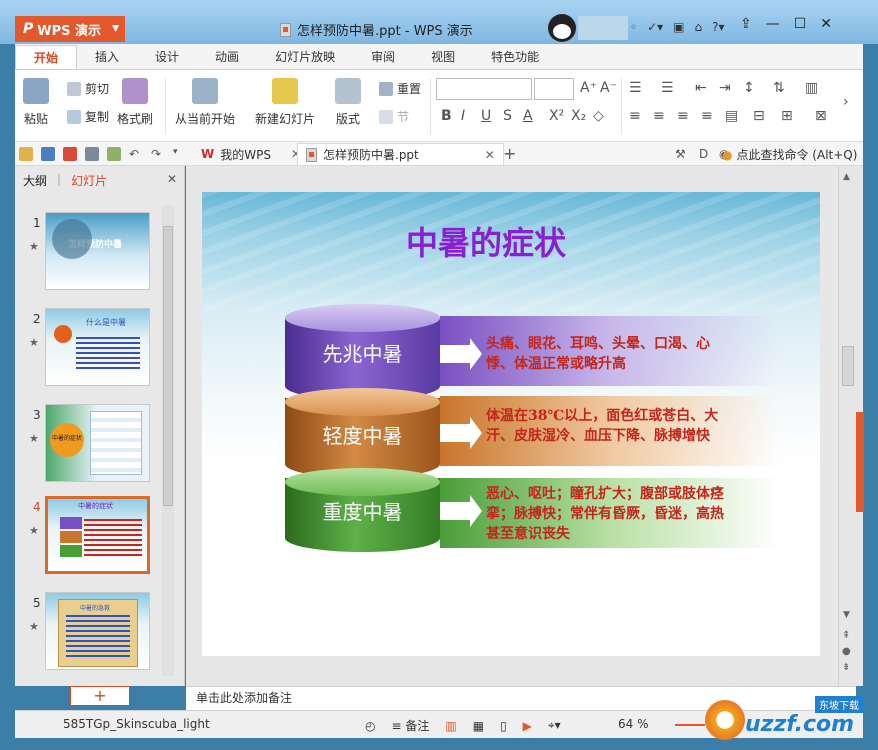 This screenshot has height=750, width=878. Describe the element at coordinates (478, 726) in the screenshot. I see `sorter-view-icon: ▦` at that location.